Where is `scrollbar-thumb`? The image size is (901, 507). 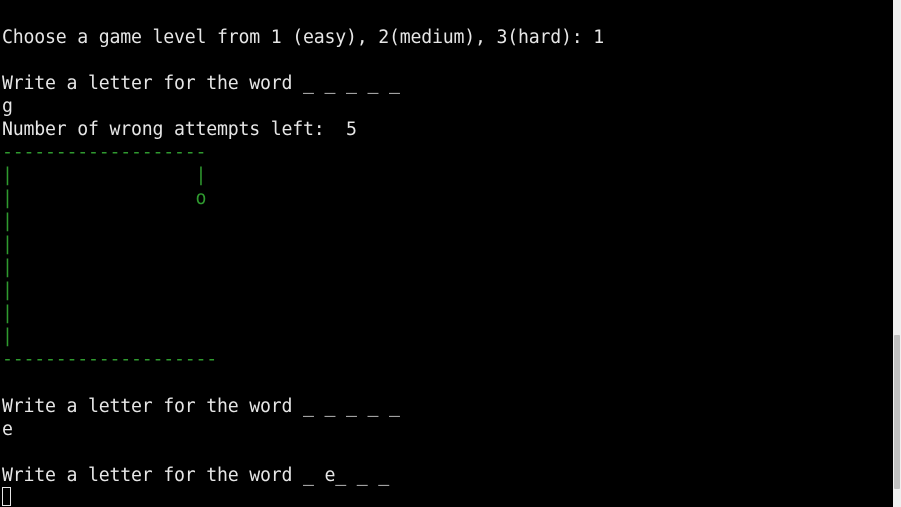 scrollbar-thumb is located at coordinates (897, 412).